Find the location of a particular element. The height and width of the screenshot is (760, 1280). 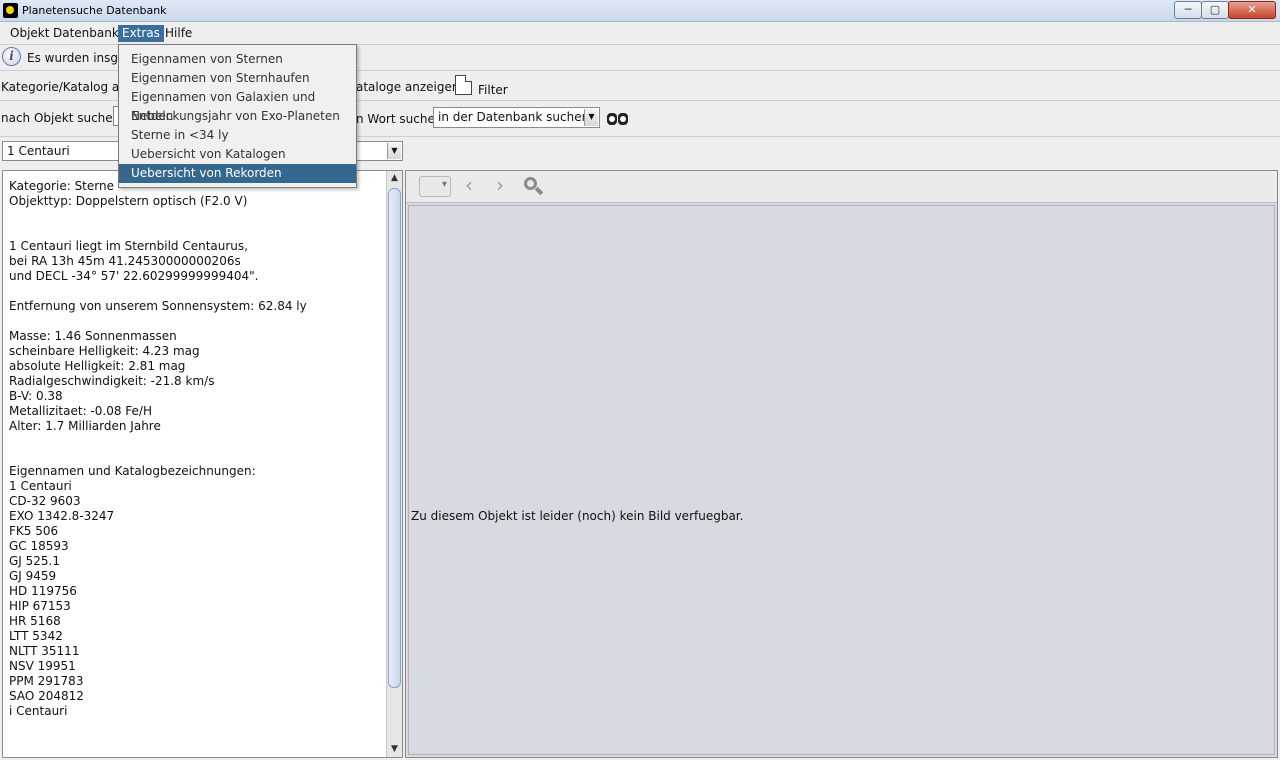

title-bar: Planetensuche Datenbank ─ ▢ ✕ is located at coordinates (640, 11).